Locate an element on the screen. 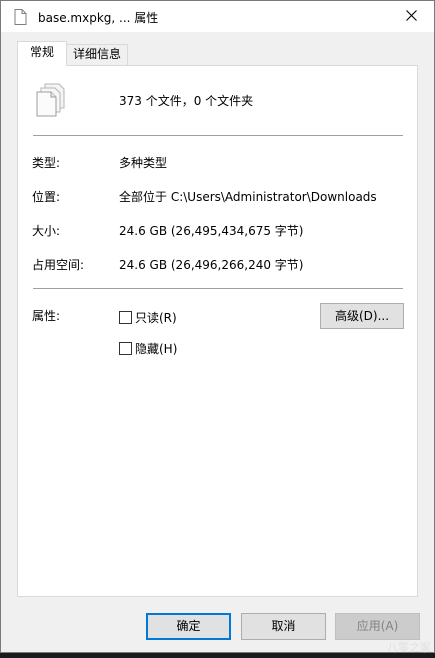  tab-details: 详细信息 is located at coordinates (97, 54).